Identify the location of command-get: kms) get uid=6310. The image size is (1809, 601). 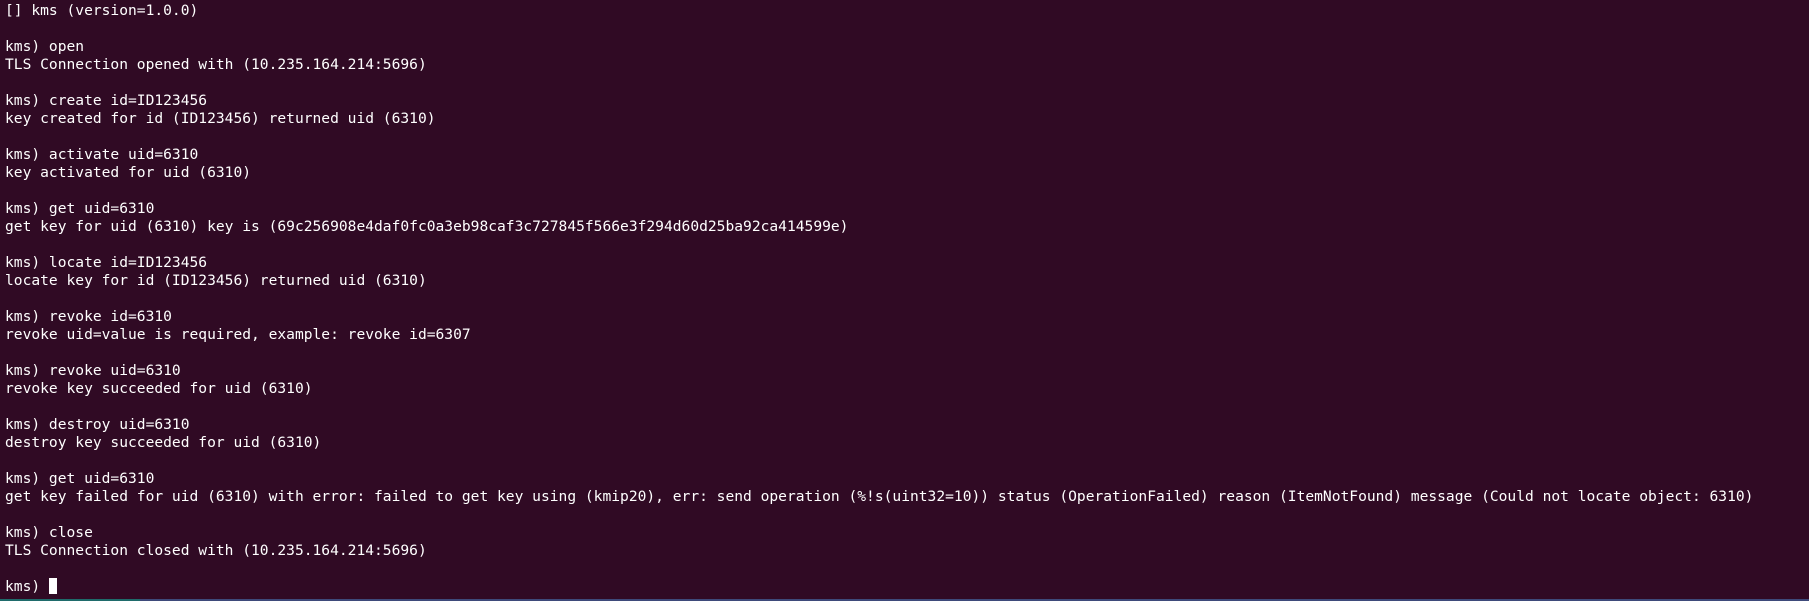
(80, 208).